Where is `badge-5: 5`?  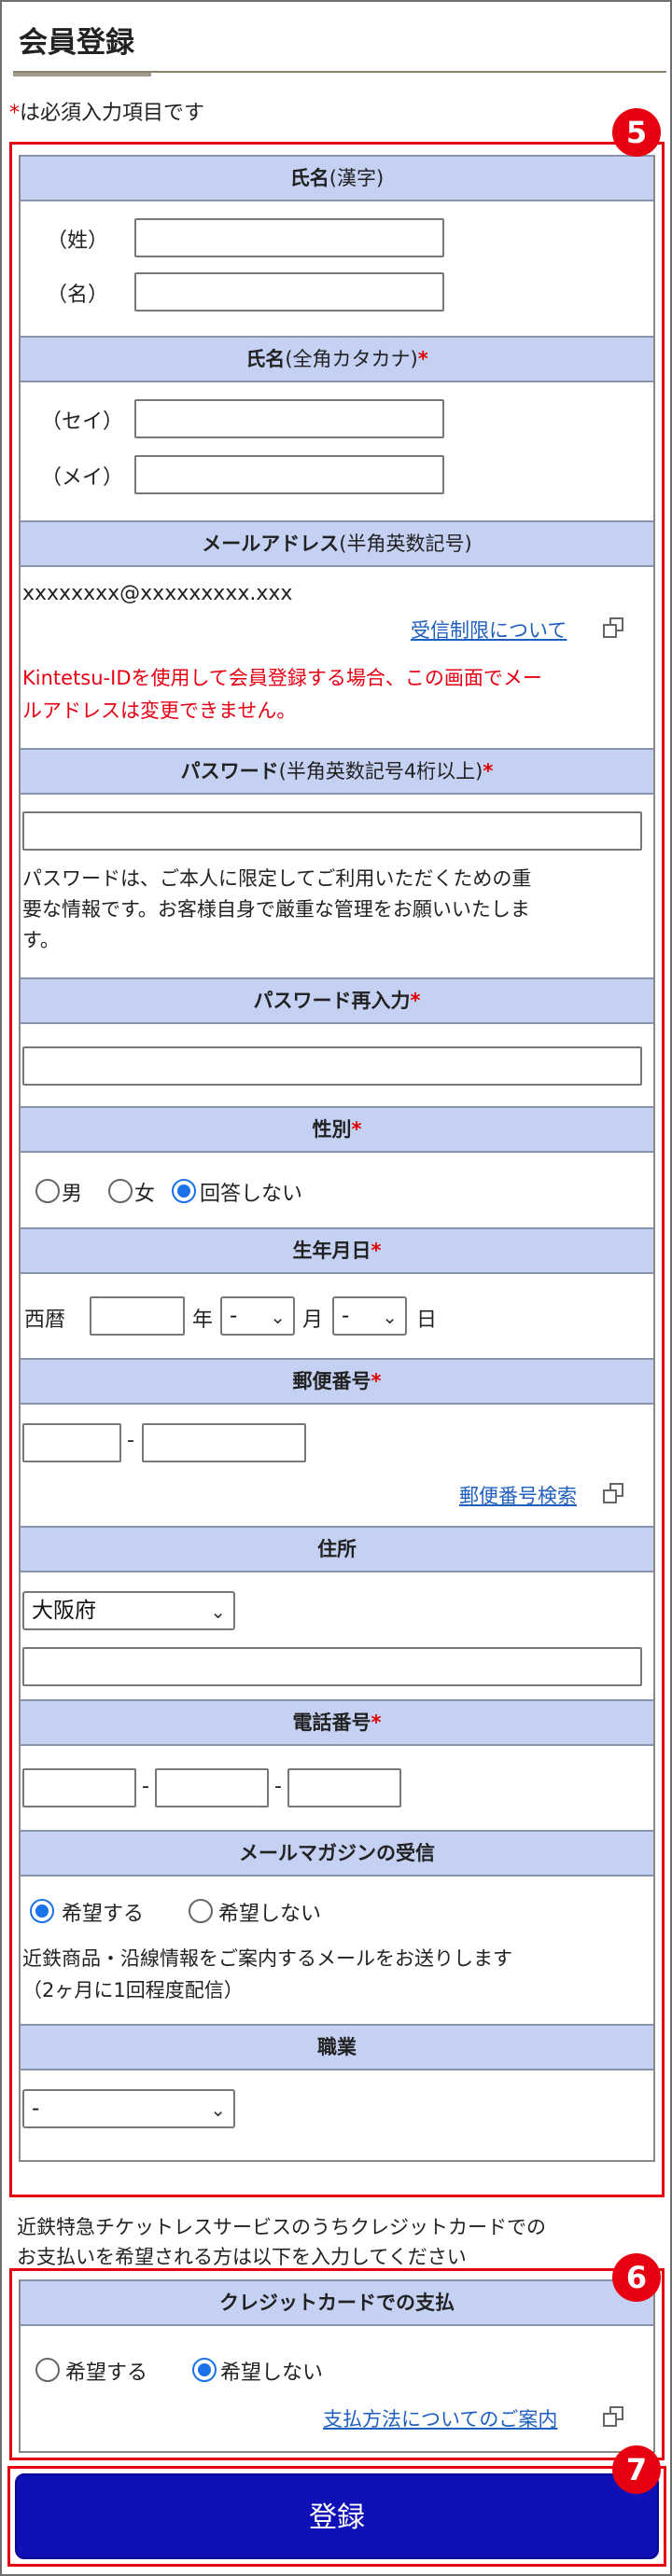 badge-5: 5 is located at coordinates (636, 132).